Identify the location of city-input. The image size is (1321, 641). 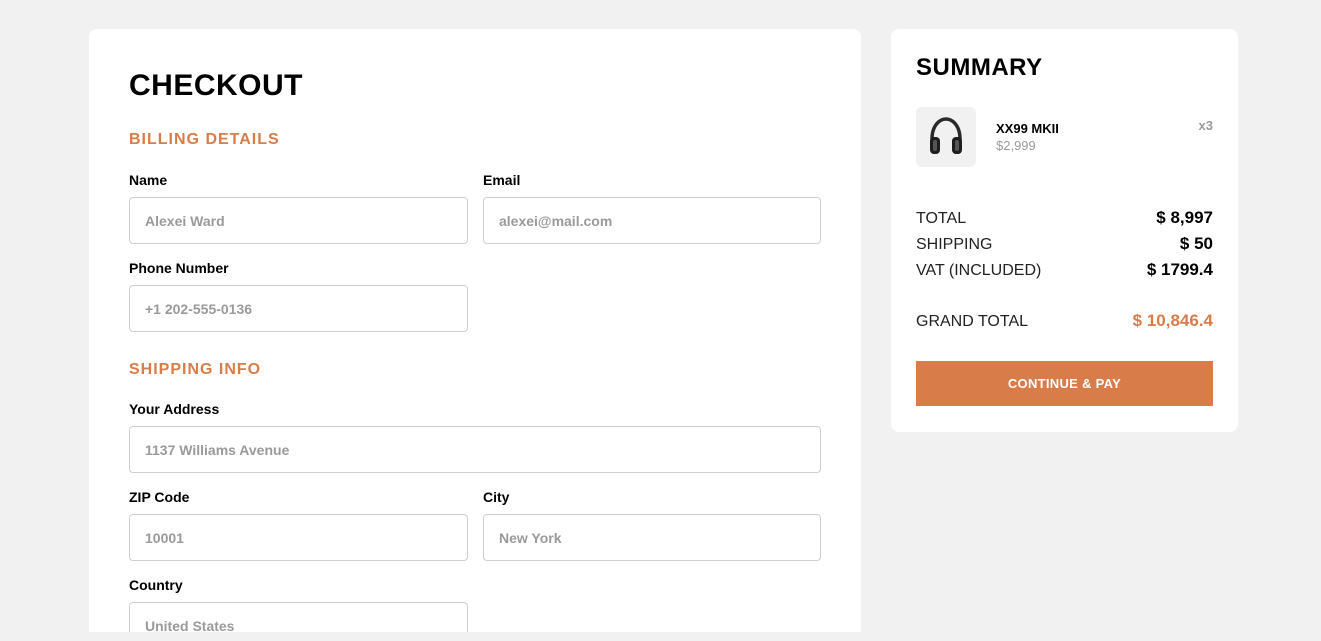
(652, 537).